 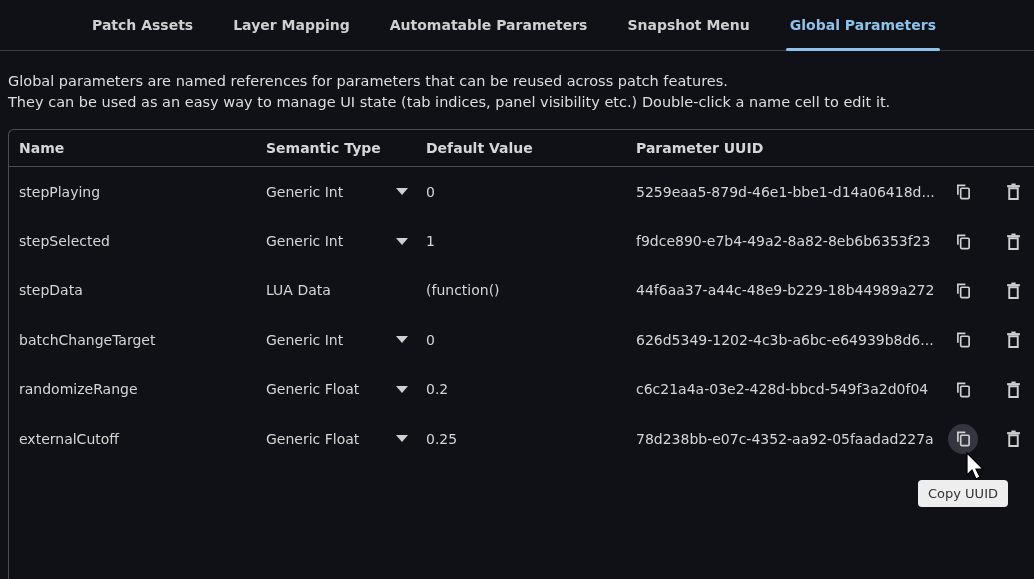 What do you see at coordinates (42, 148) in the screenshot?
I see `column-header: Name` at bounding box center [42, 148].